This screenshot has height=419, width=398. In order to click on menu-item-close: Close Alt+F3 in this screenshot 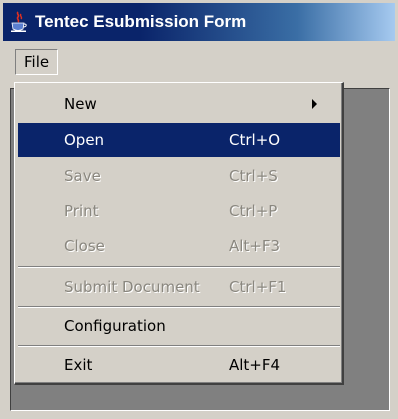, I will do `click(179, 246)`.